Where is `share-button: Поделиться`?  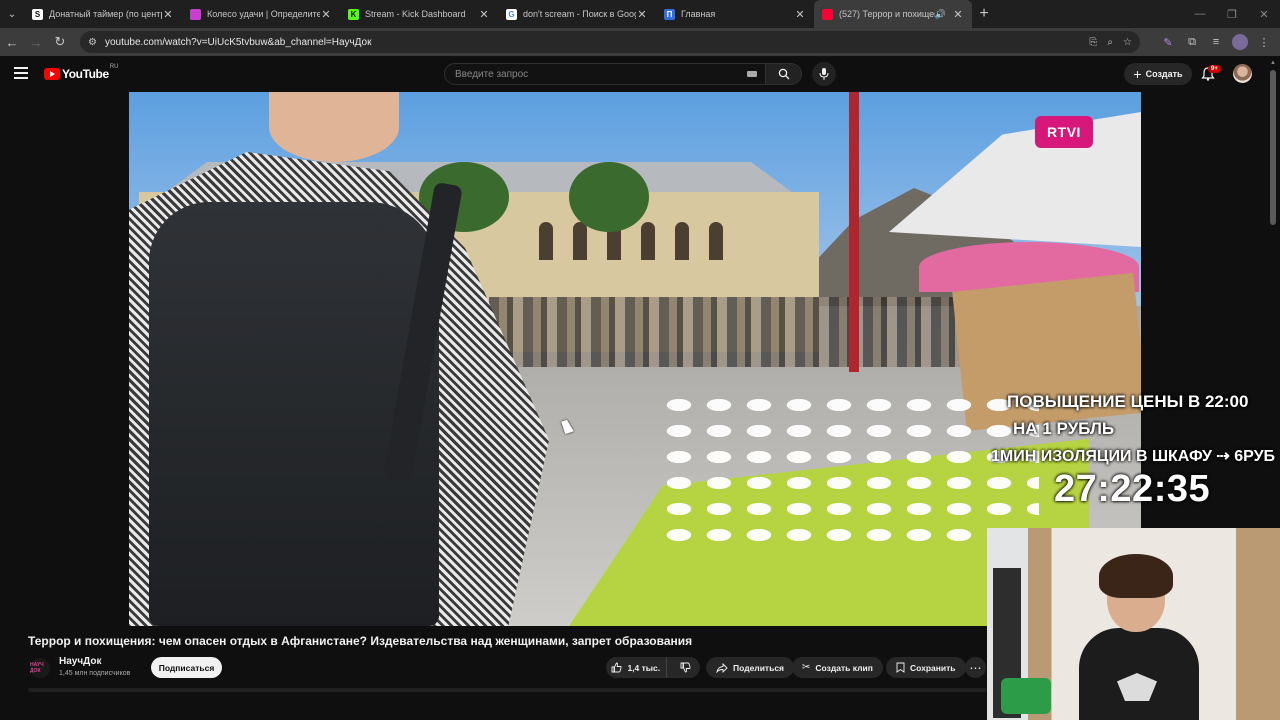
share-button: Поделиться is located at coordinates (750, 667).